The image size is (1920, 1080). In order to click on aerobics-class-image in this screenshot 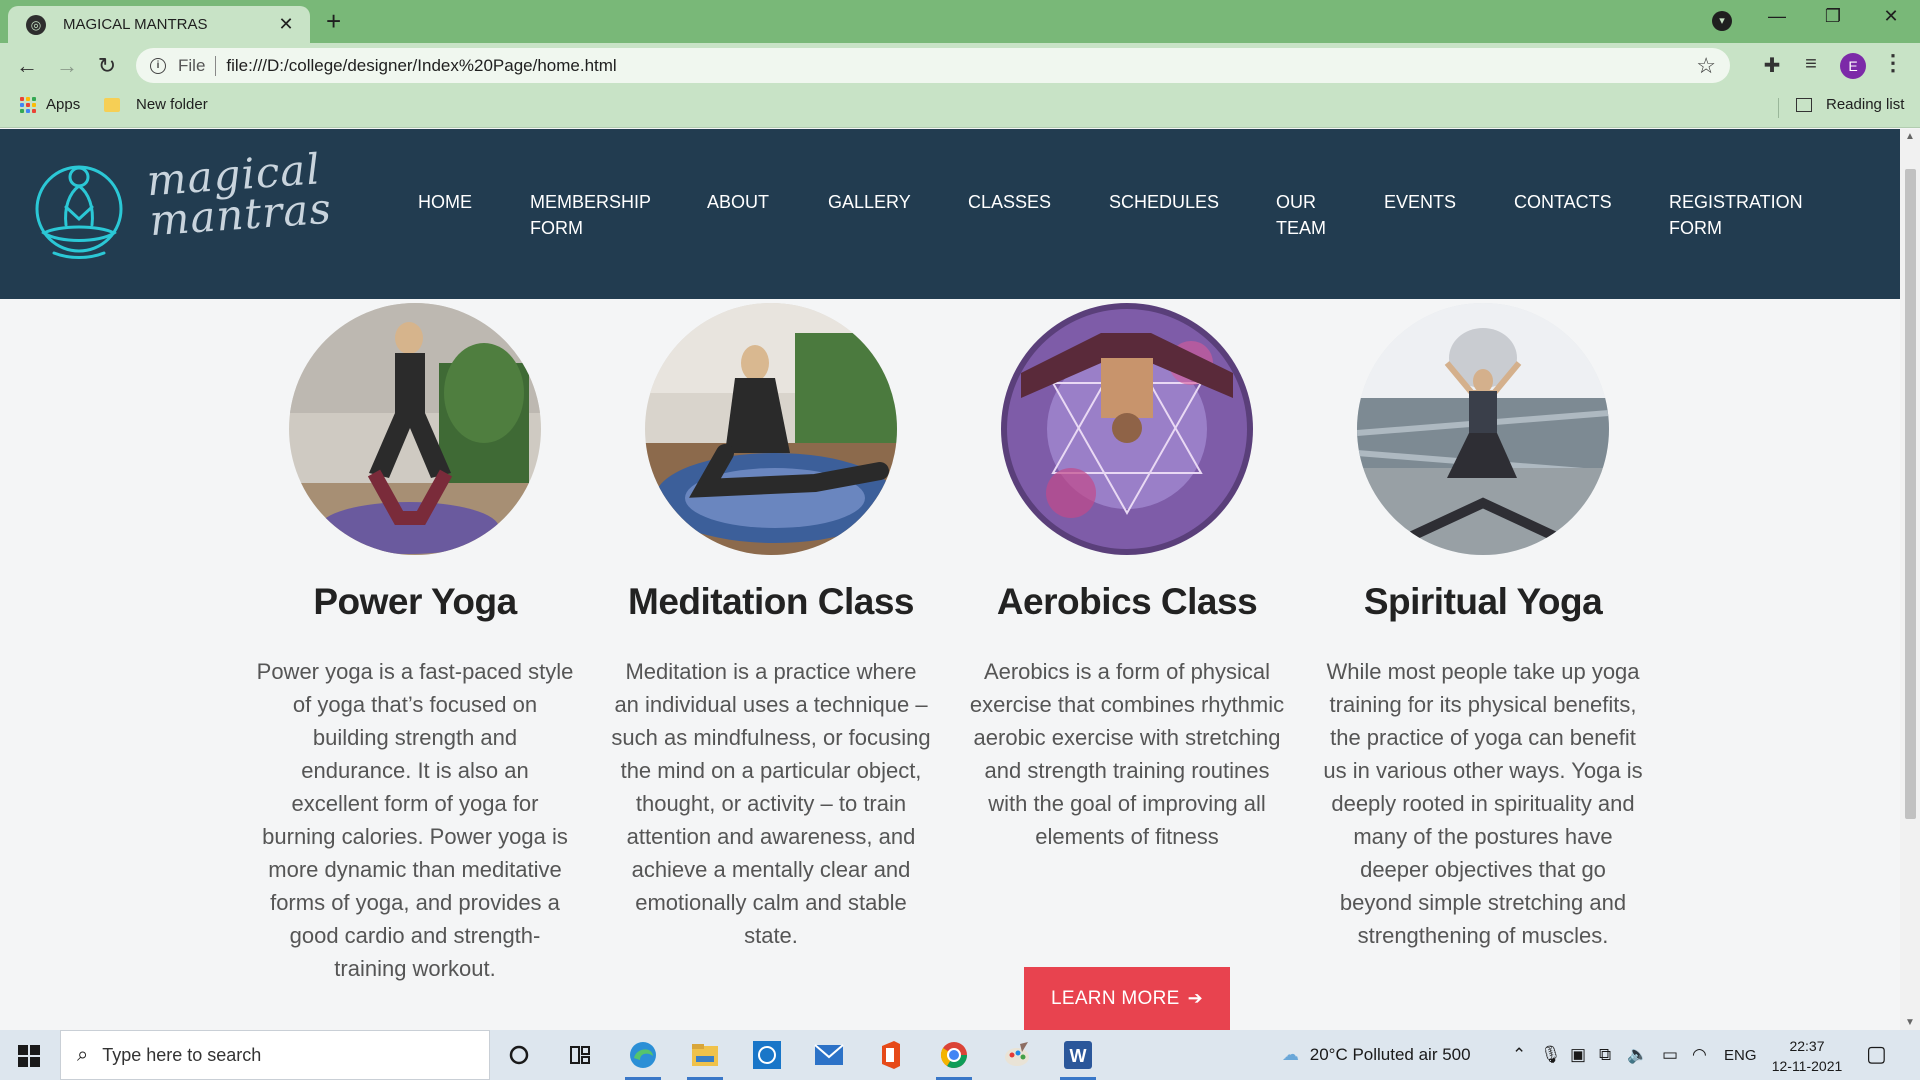, I will do `click(1127, 429)`.